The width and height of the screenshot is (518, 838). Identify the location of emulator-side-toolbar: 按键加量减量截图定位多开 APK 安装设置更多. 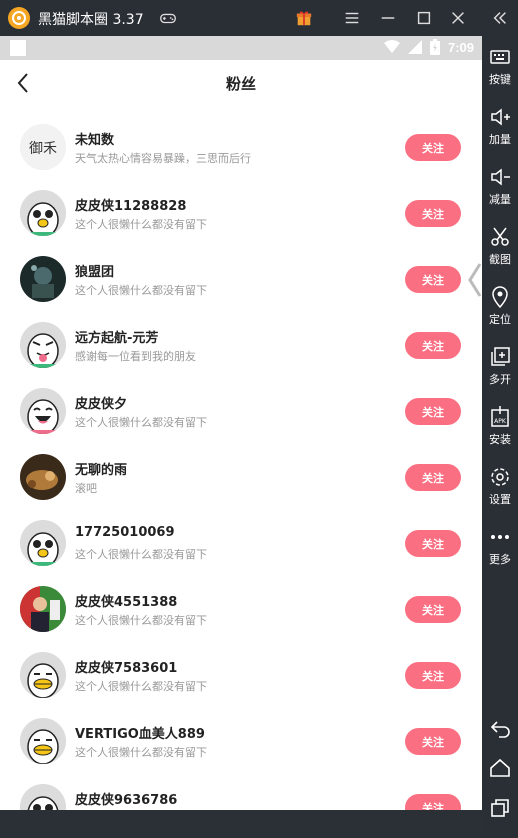
(500, 437).